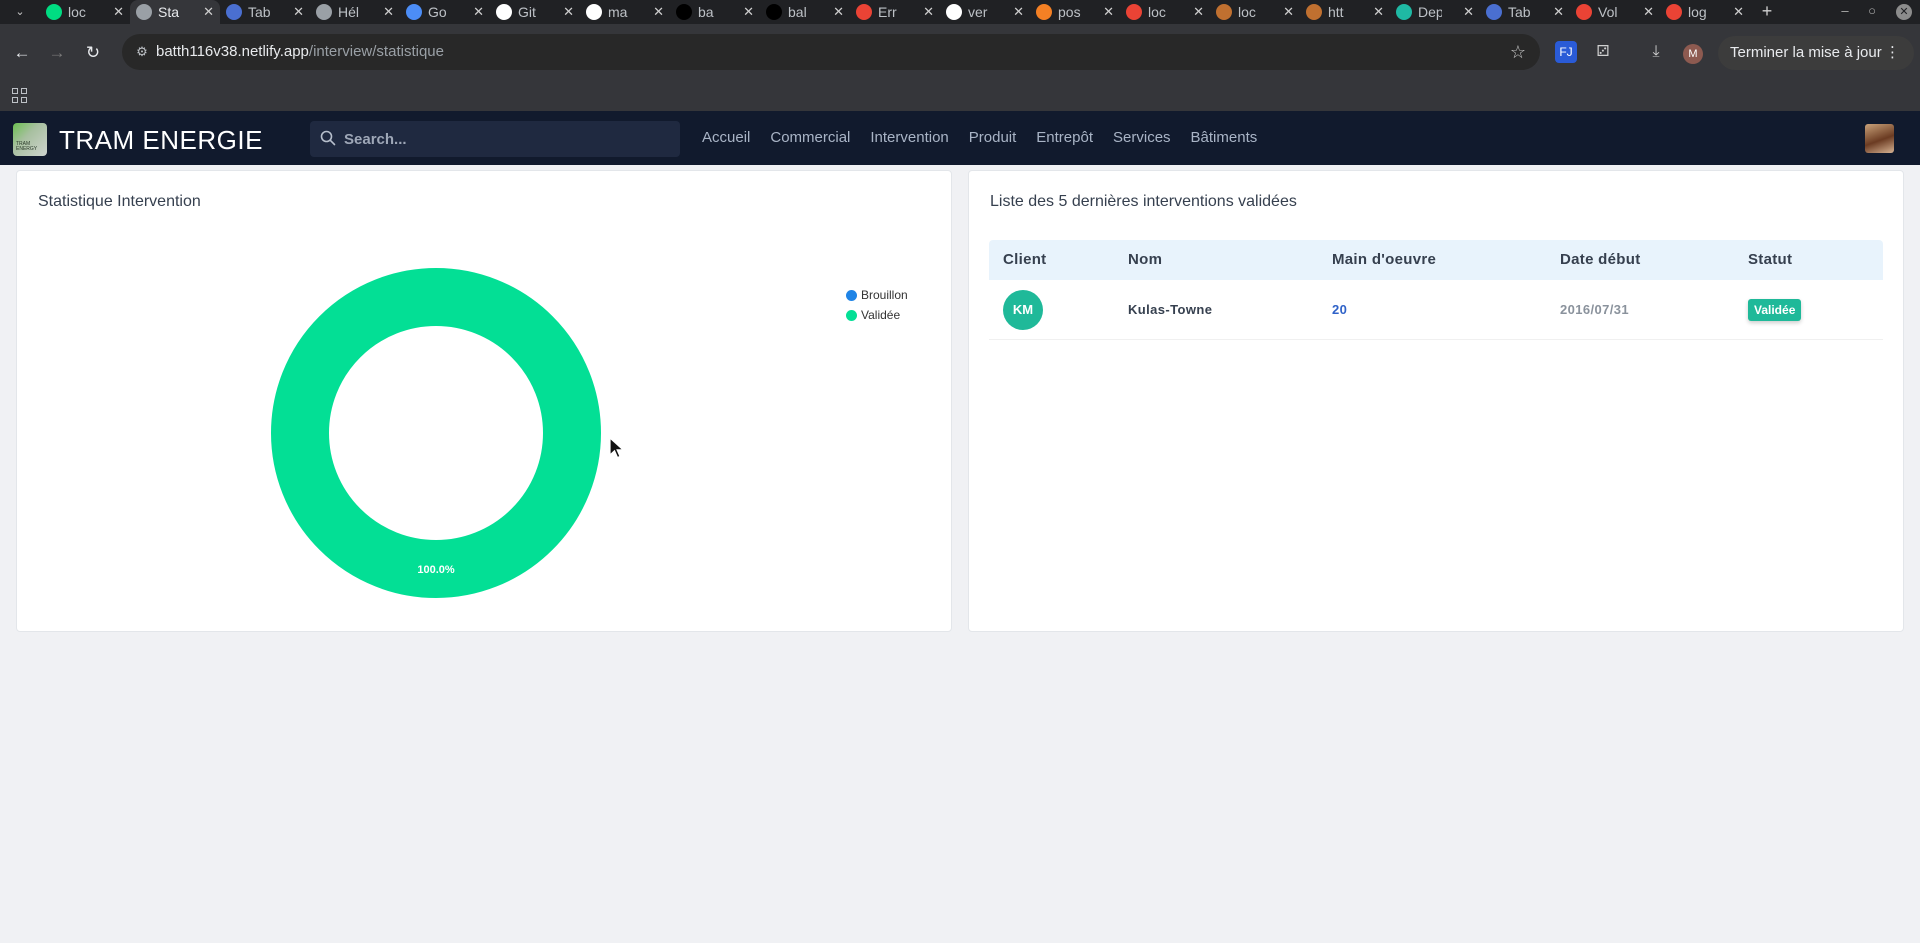 The width and height of the screenshot is (1920, 943). What do you see at coordinates (1142, 138) in the screenshot?
I see `nav-item-services: Services` at bounding box center [1142, 138].